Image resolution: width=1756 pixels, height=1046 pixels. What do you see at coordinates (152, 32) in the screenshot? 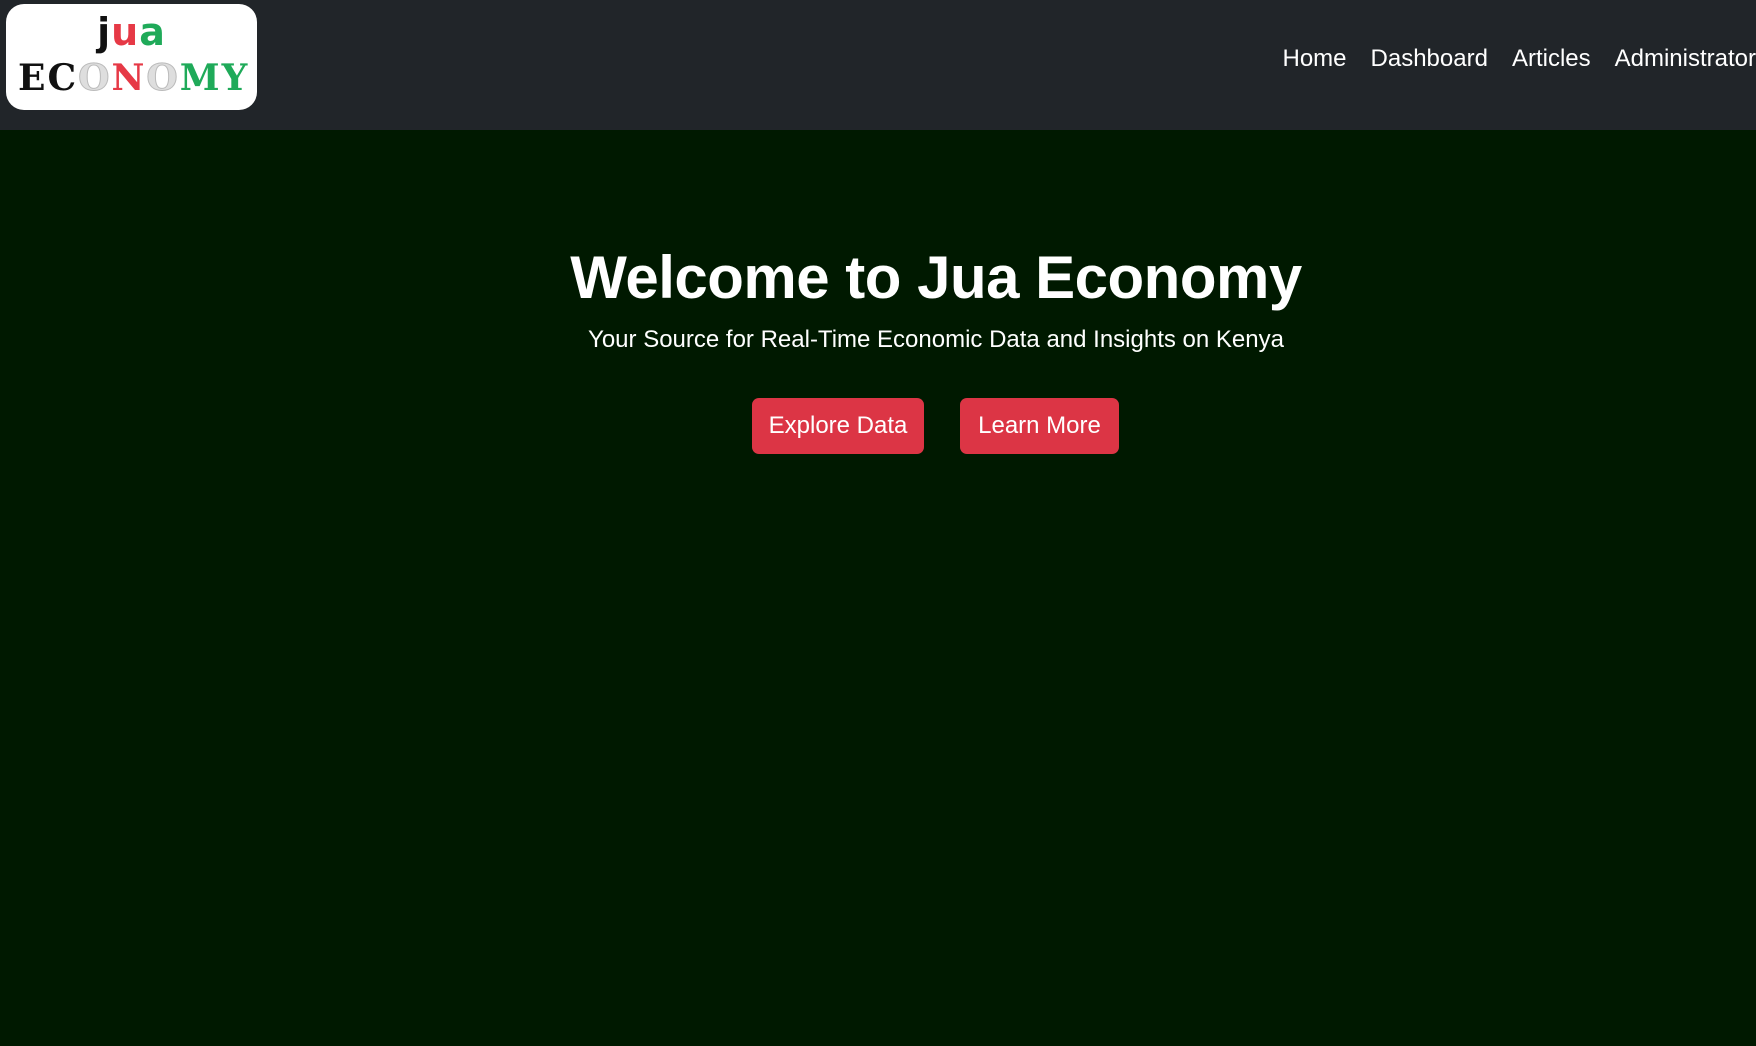
I see `logo-letter: a` at bounding box center [152, 32].